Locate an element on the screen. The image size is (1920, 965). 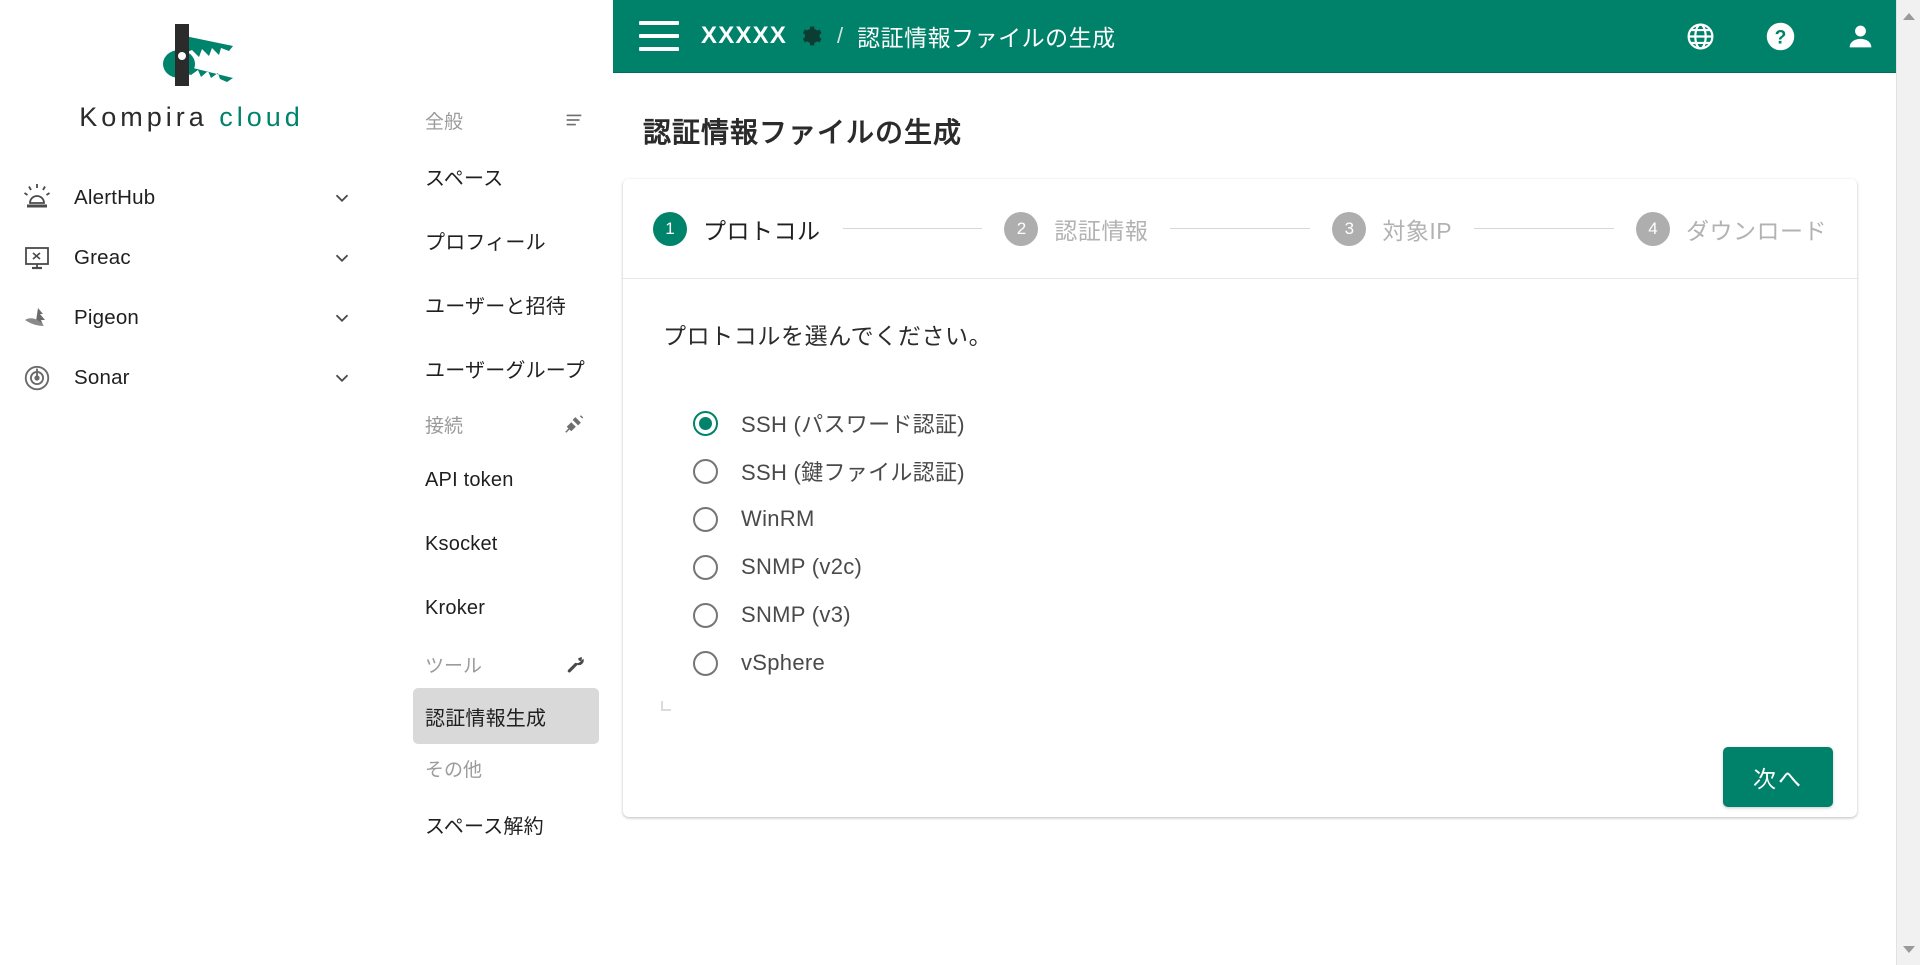
breadcrumb: 認証情報ファイルの生成 is located at coordinates (986, 38).